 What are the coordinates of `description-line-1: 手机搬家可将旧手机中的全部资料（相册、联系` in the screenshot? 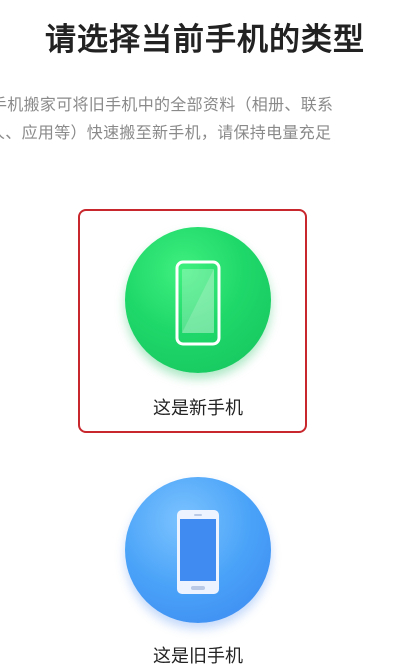 It's located at (167, 104).